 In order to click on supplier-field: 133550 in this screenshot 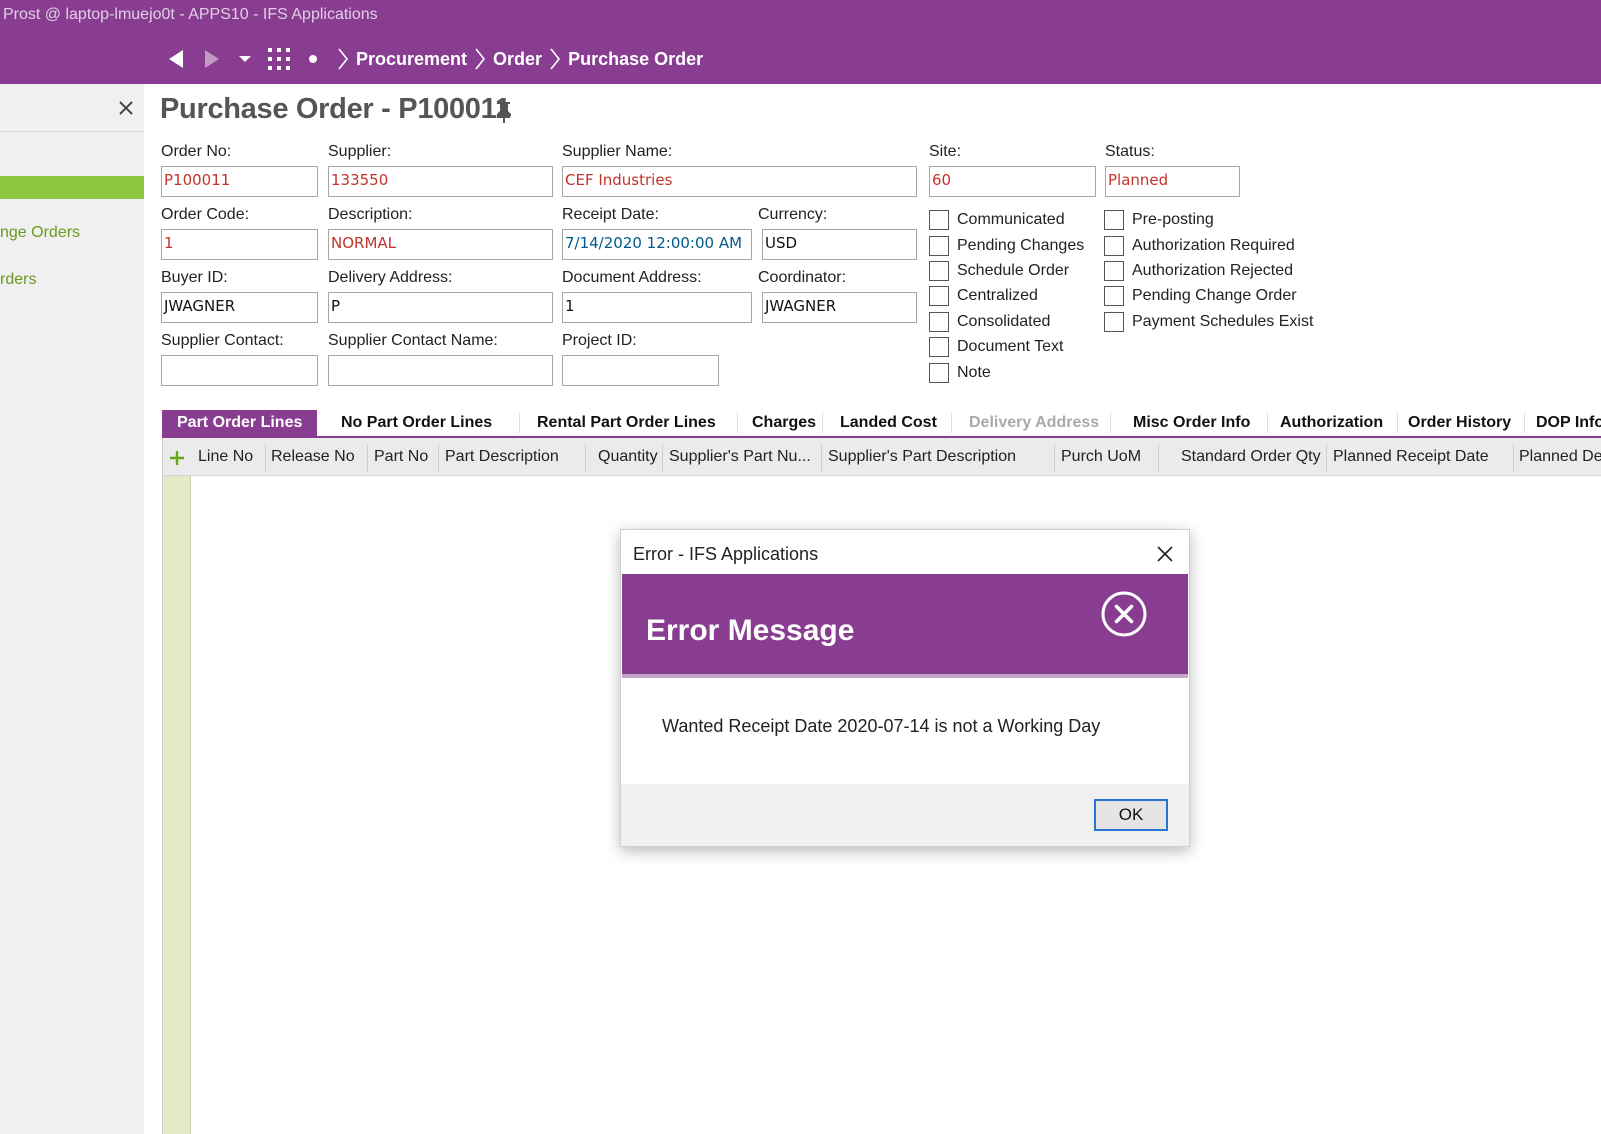, I will do `click(440, 181)`.